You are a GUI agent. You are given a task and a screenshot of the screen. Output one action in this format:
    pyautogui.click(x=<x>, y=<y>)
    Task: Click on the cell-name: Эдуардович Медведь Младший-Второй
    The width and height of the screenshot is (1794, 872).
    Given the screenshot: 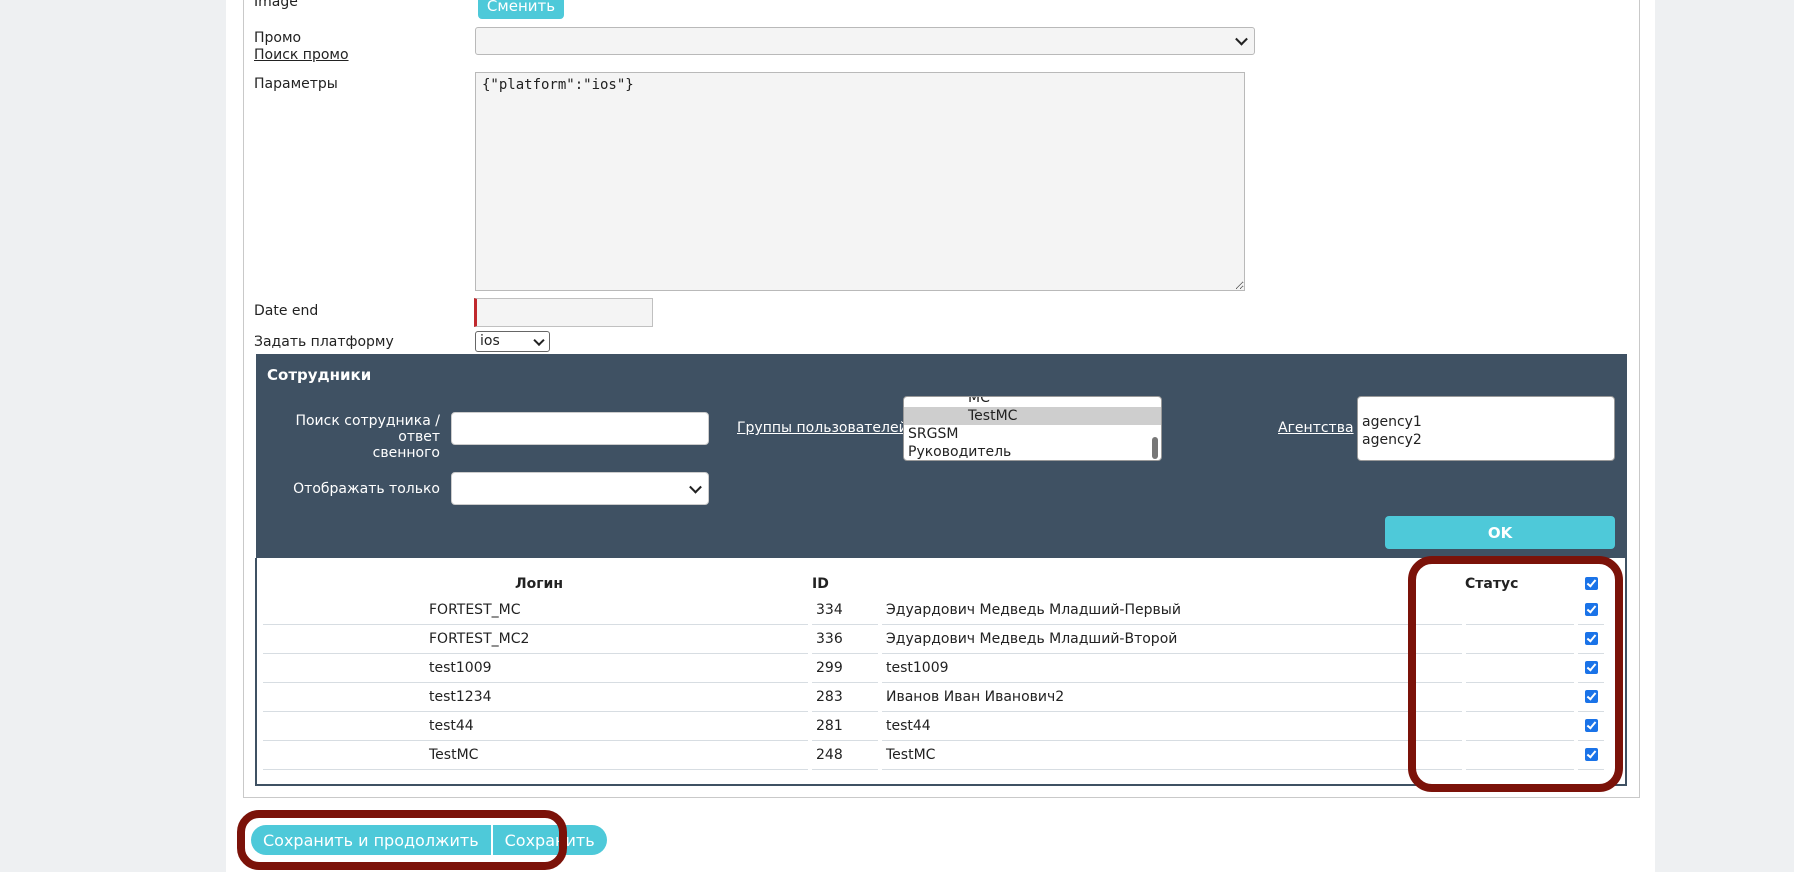 What is the action you would take?
    pyautogui.click(x=1032, y=639)
    